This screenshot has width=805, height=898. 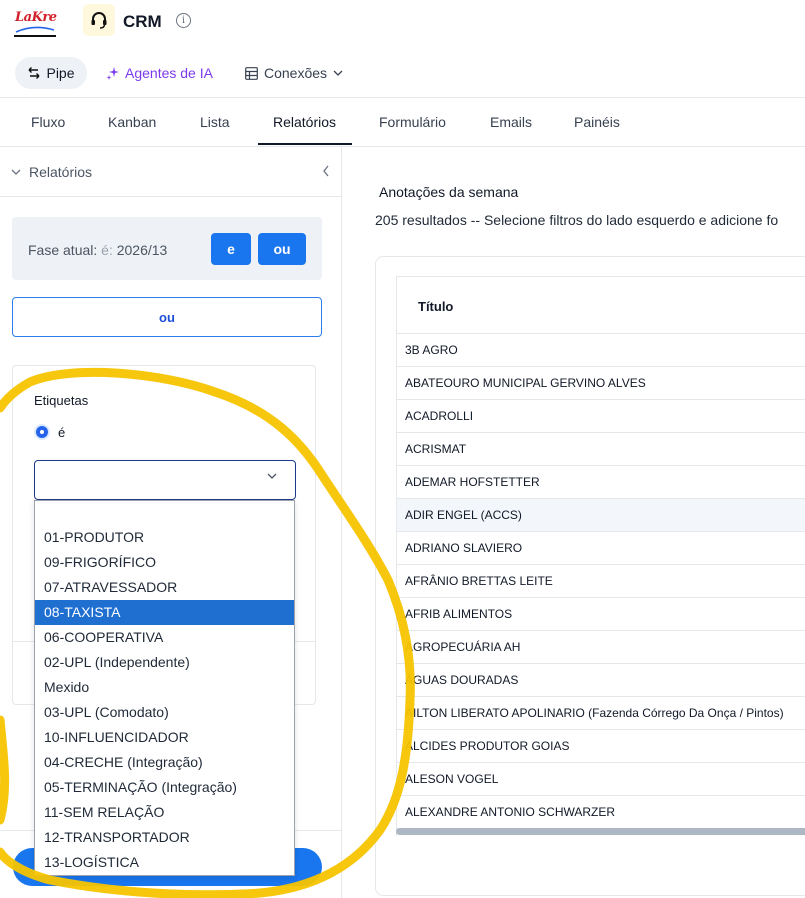 I want to click on sparkle-icon, so click(x=112, y=73).